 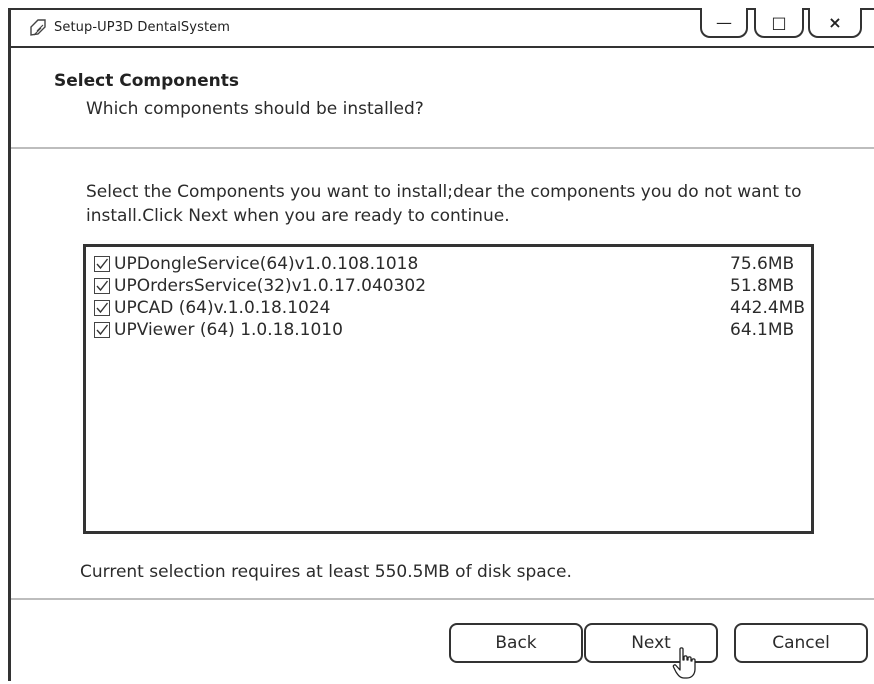 I want to click on cancel-button: Cancel, so click(x=801, y=643).